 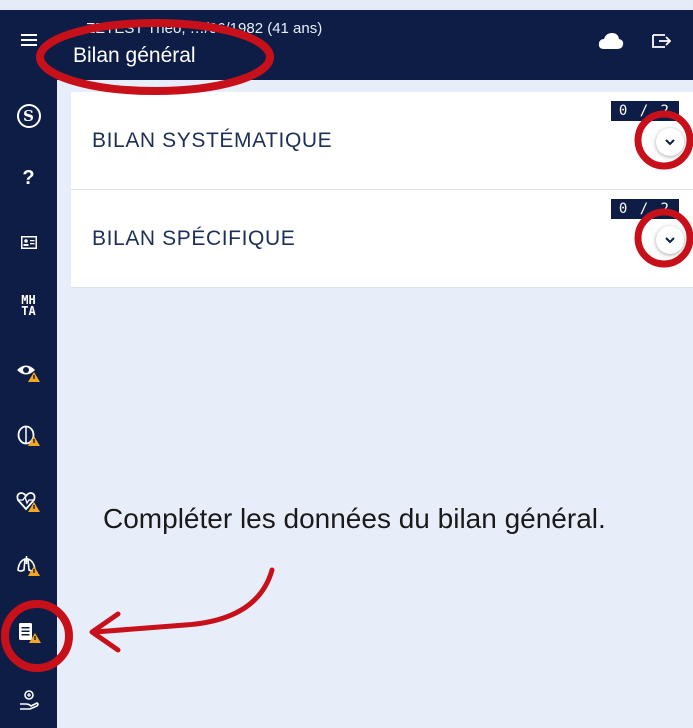 What do you see at coordinates (194, 238) in the screenshot?
I see `section-label: BILAN SPÉCIFIQUE` at bounding box center [194, 238].